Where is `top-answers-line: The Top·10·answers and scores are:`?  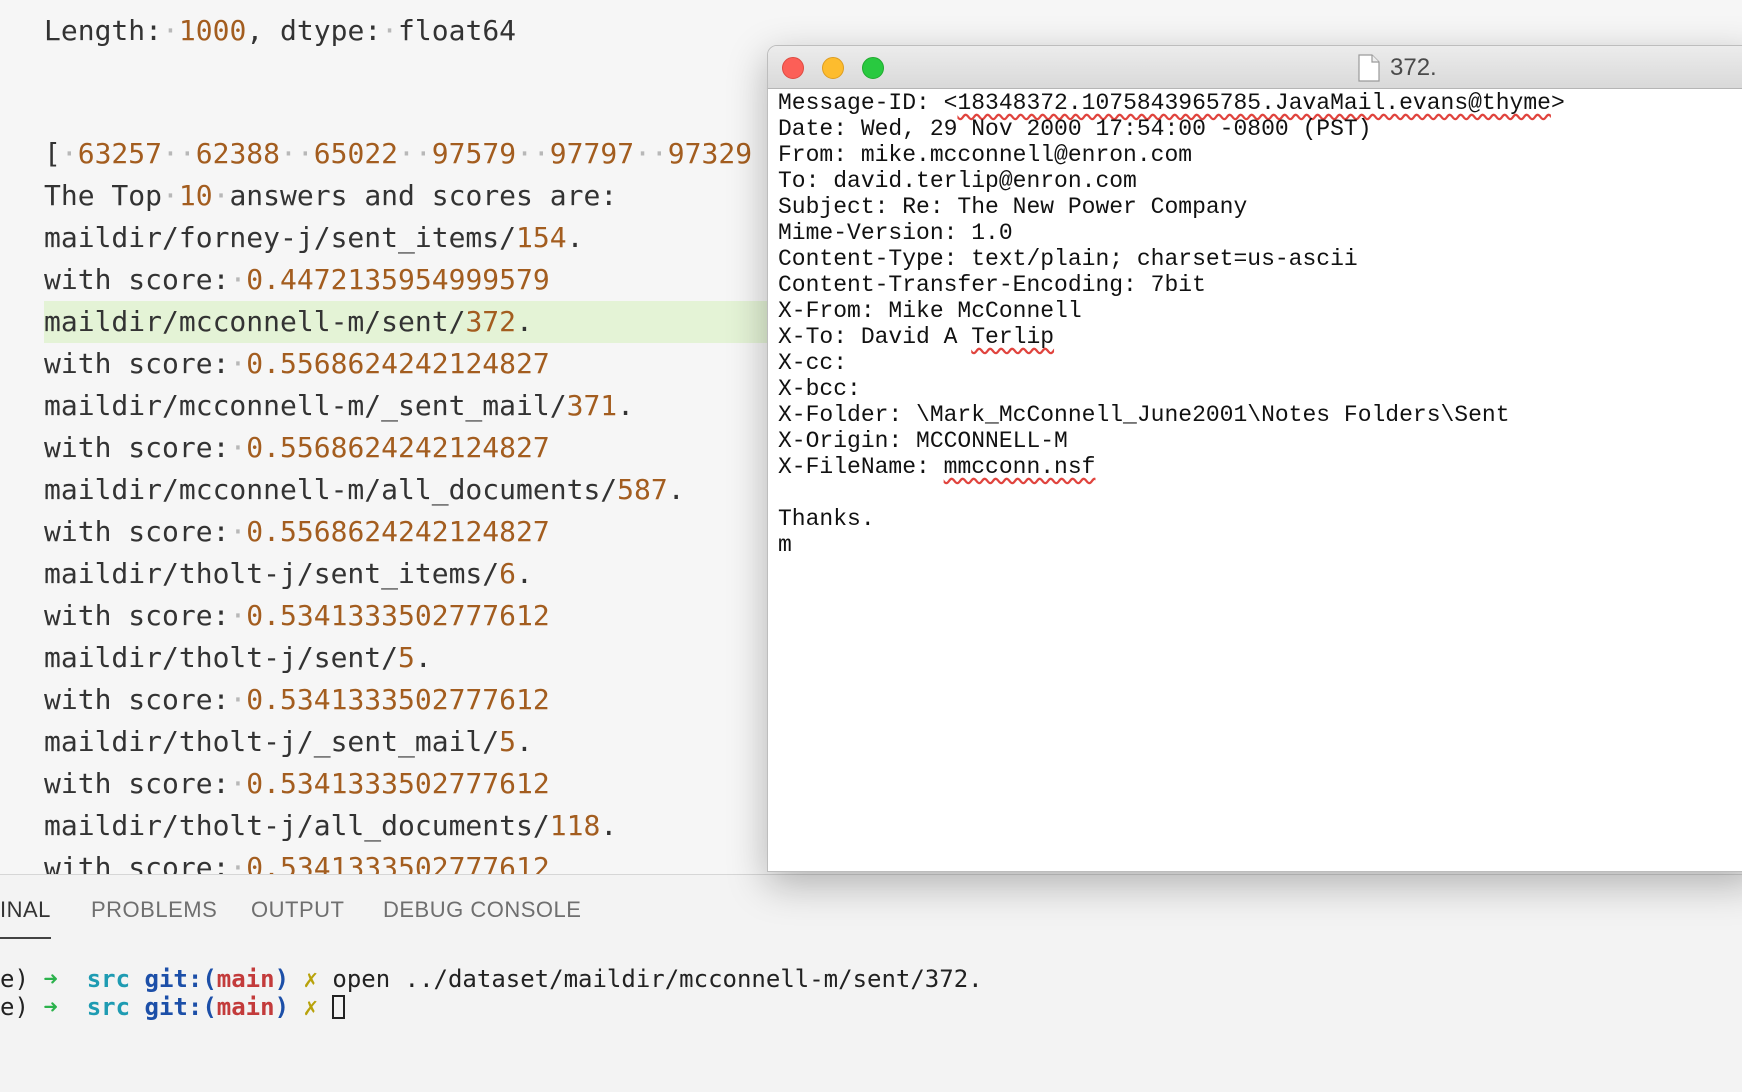
top-answers-line: The Top·10·answers and scores are: is located at coordinates (331, 195).